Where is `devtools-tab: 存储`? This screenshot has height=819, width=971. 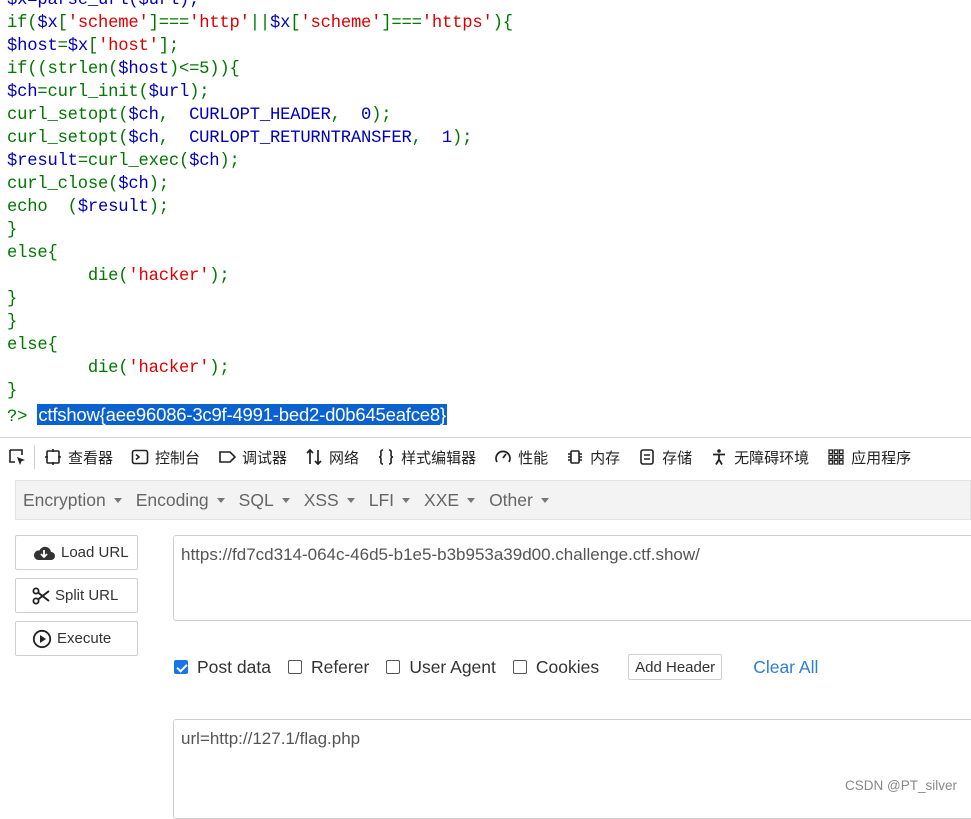
devtools-tab: 存储 is located at coordinates (665, 457).